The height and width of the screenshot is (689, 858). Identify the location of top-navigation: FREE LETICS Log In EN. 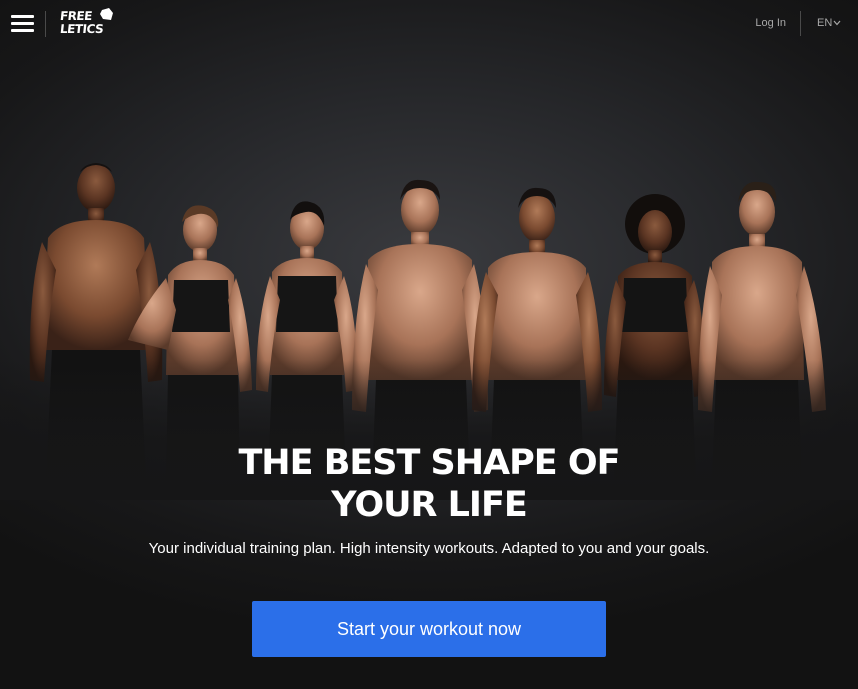
(429, 24).